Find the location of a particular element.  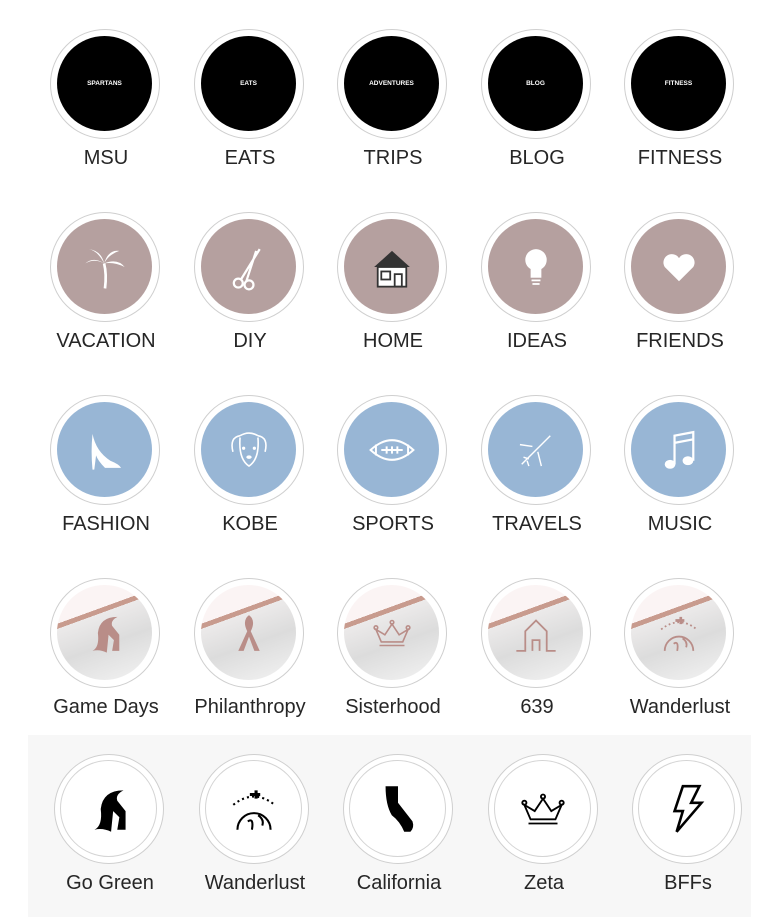

highlight-cover: BLOG is located at coordinates (535, 83).